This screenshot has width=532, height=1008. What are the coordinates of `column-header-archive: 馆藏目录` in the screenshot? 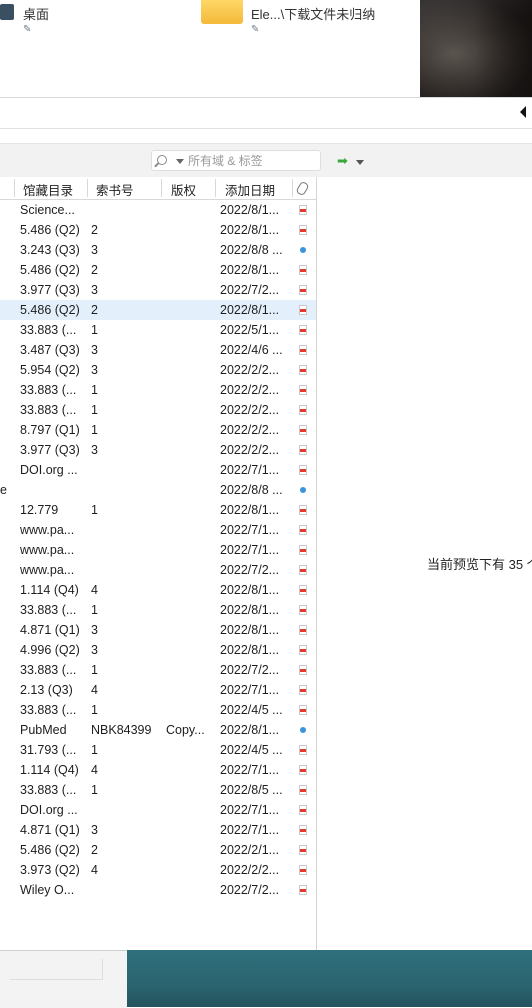 It's located at (48, 189).